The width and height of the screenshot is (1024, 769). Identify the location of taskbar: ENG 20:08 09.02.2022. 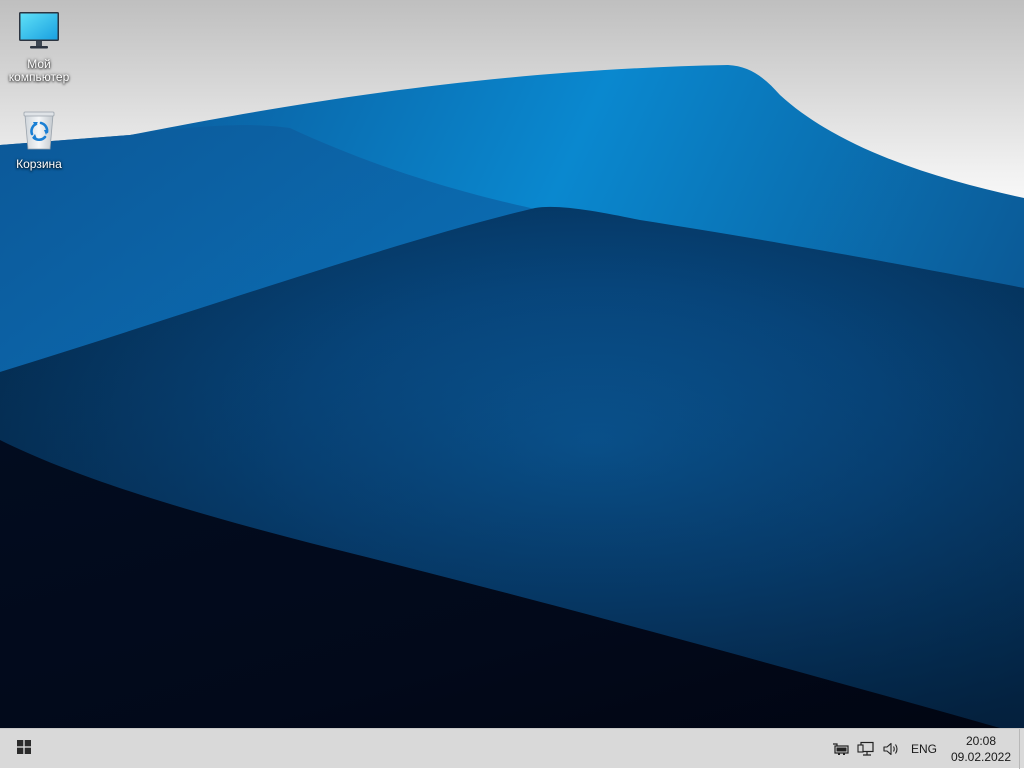
(512, 748).